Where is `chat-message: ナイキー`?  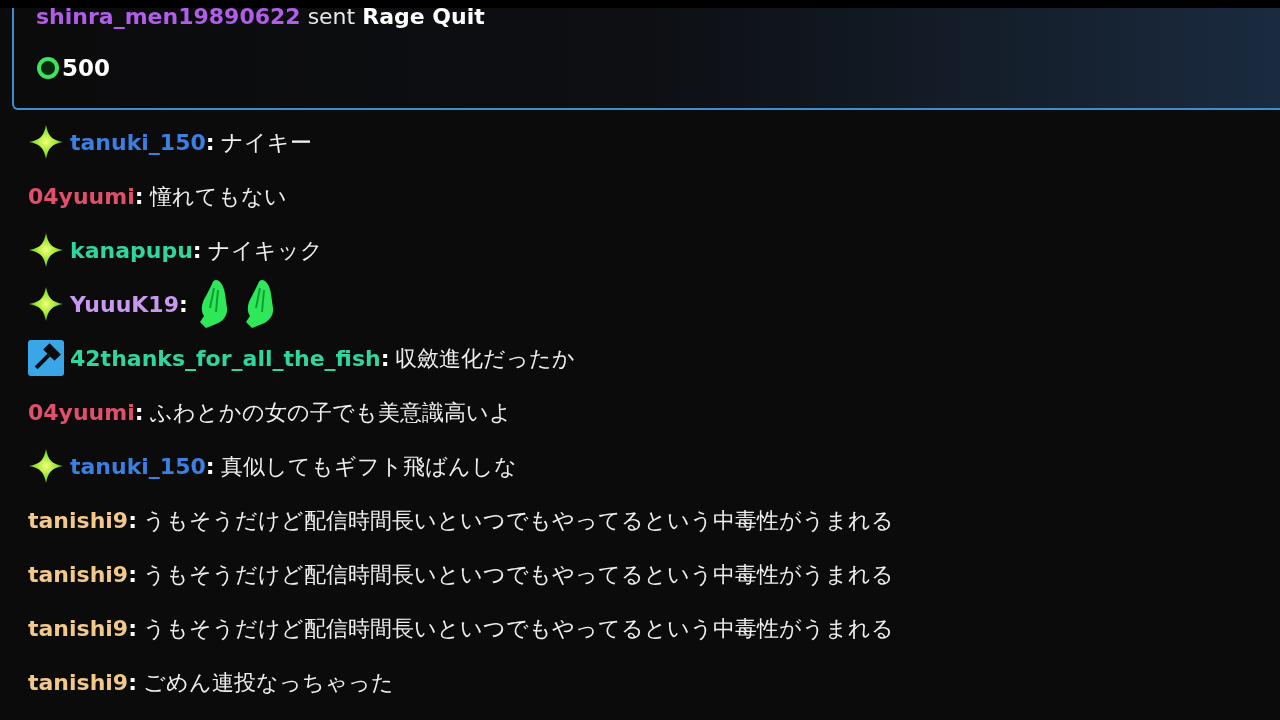 chat-message: ナイキー is located at coordinates (266, 142).